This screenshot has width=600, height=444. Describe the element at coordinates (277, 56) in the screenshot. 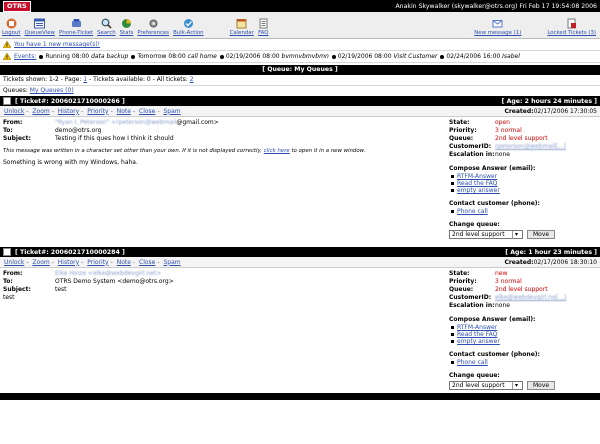

I see `event-item: 02/19/2006 08:00 bvmnvbmvbmn` at that location.